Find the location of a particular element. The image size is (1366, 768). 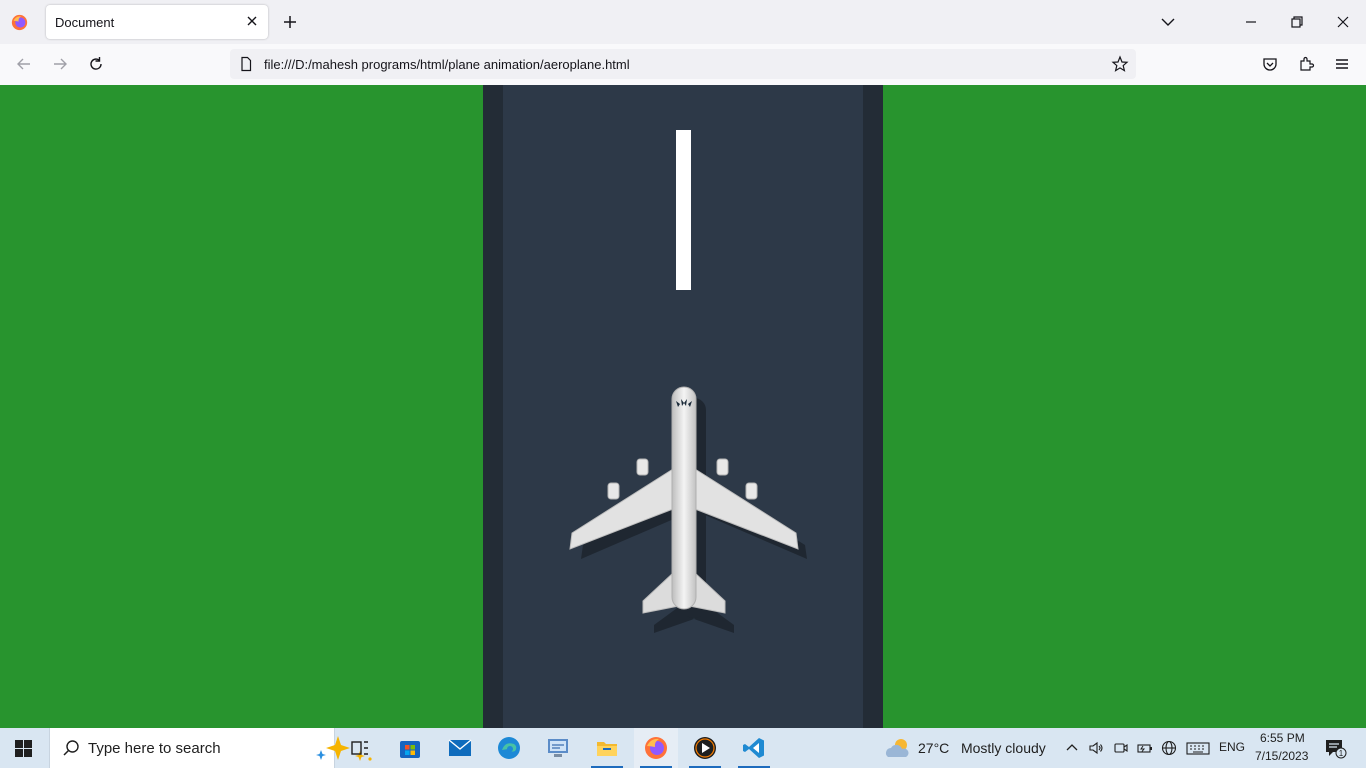

pocket-icon is located at coordinates (1270, 64).